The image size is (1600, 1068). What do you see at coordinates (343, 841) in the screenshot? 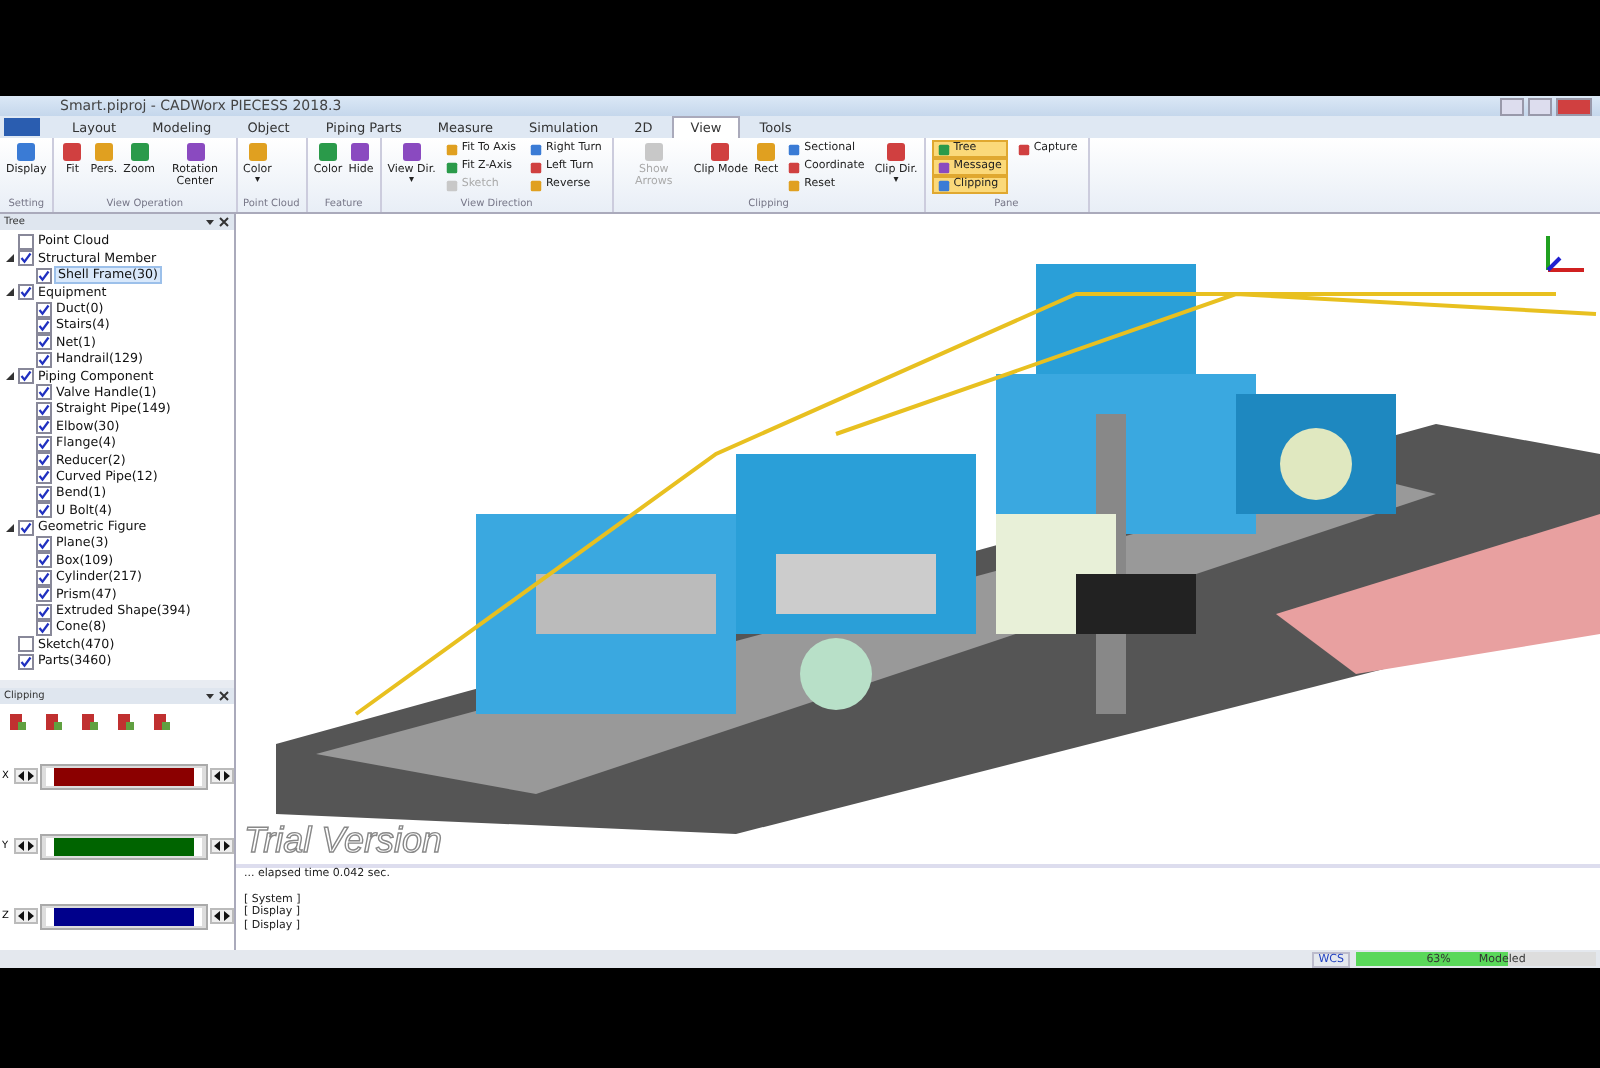
I see `trial-watermark: Trial Version` at bounding box center [343, 841].